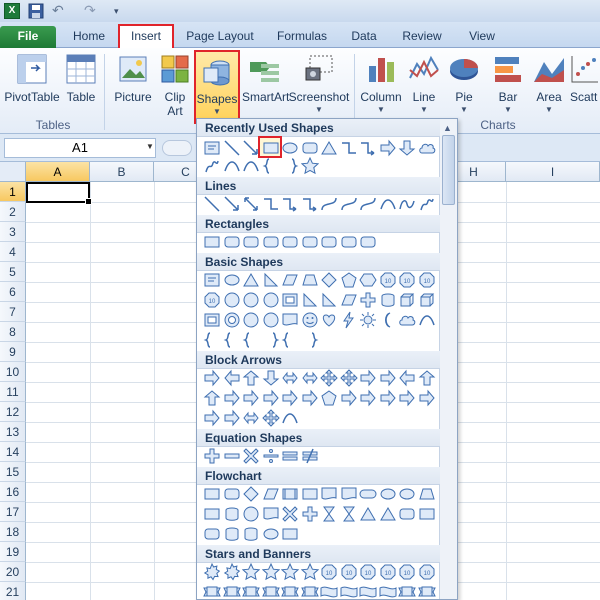 Image resolution: width=600 pixels, height=600 pixels. Describe the element at coordinates (220, 37) in the screenshot. I see `tab-page-layout: Page Layout` at that location.